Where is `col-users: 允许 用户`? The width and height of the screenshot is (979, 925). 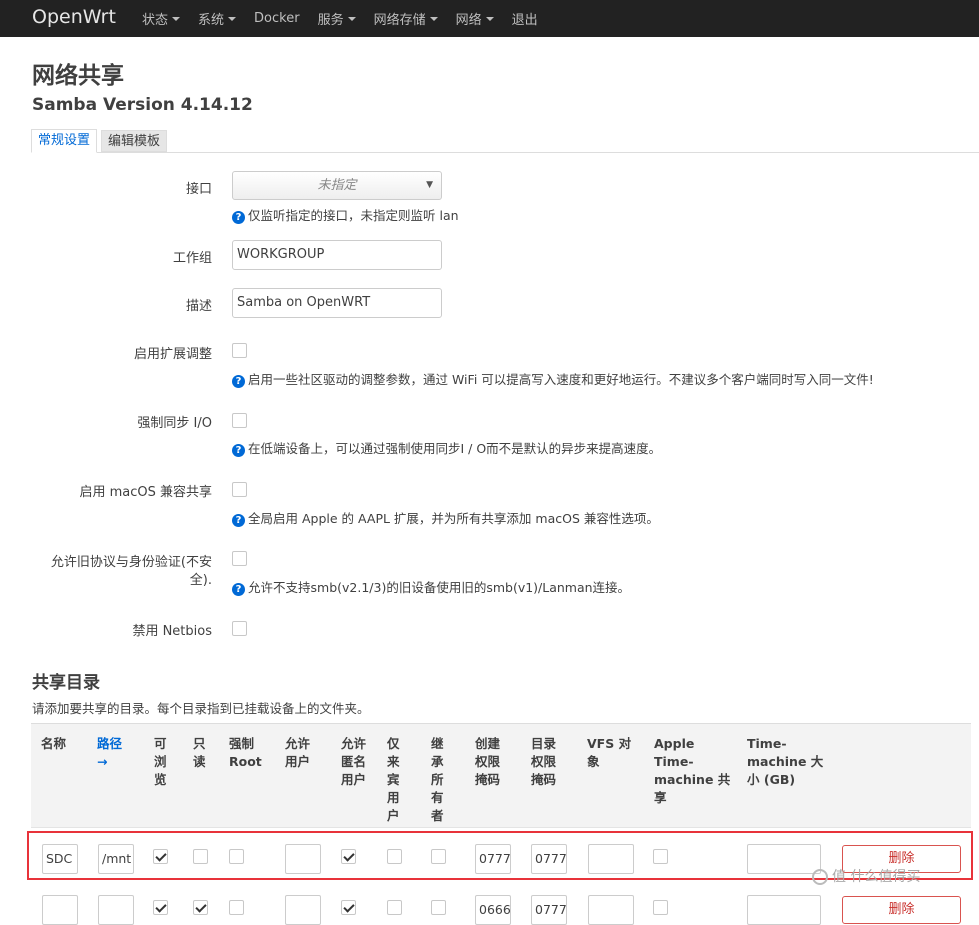
col-users: 允许 用户 is located at coordinates (298, 752).